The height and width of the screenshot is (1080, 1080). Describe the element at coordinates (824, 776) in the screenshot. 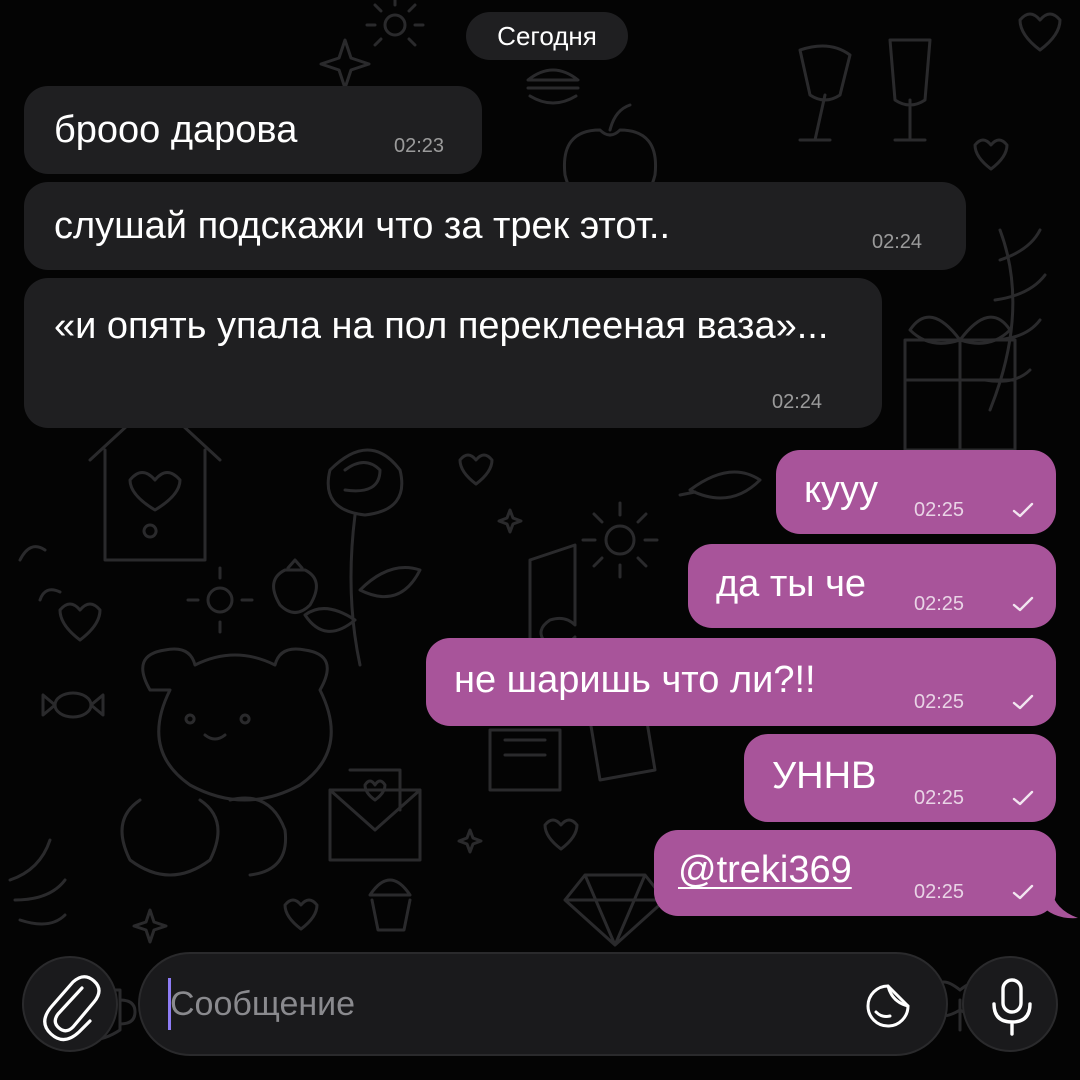

I see `message-text: УННВ` at that location.